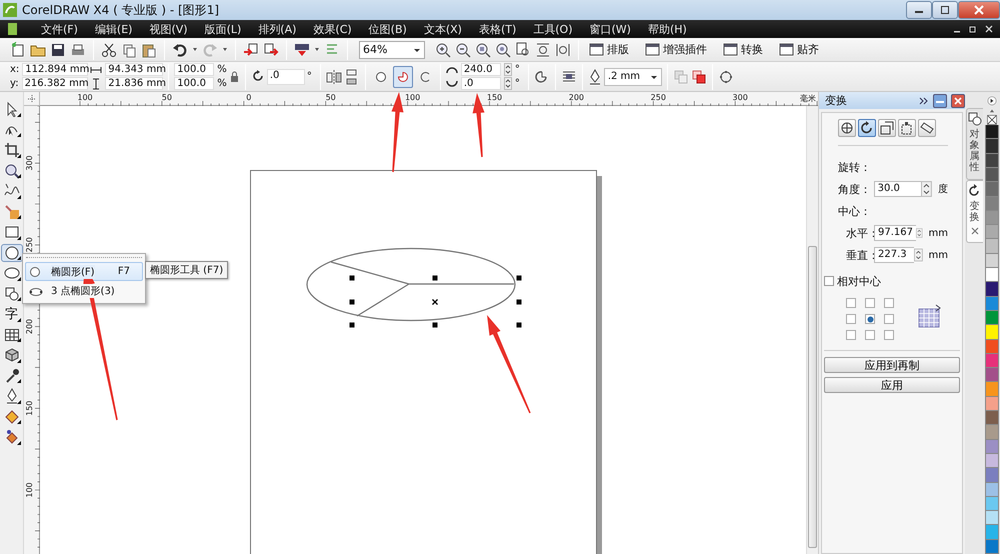 The width and height of the screenshot is (1000, 554). What do you see at coordinates (11, 253) in the screenshot?
I see `ellipse-tool-button` at bounding box center [11, 253].